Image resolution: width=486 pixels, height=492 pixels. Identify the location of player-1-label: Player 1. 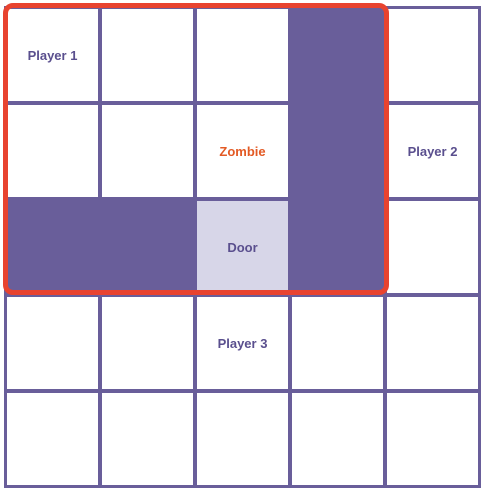
(52, 55).